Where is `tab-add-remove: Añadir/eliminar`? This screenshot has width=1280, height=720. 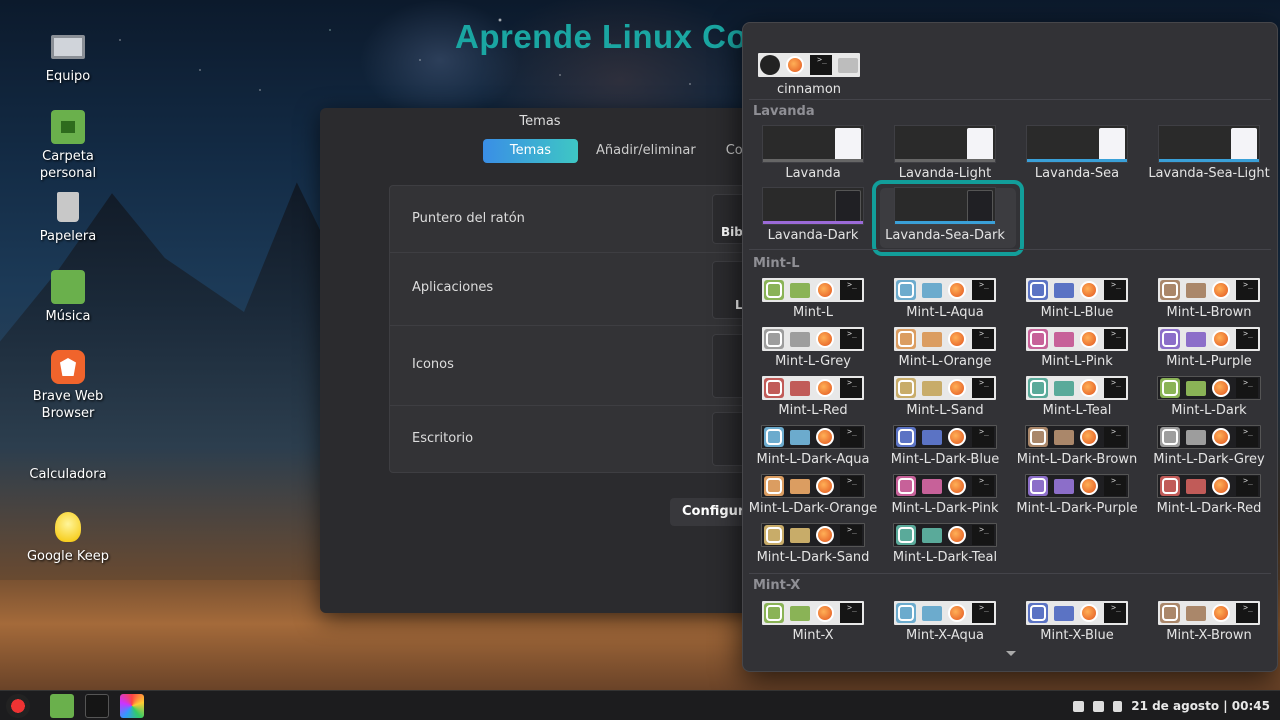
tab-add-remove: Añadir/eliminar is located at coordinates (646, 151).